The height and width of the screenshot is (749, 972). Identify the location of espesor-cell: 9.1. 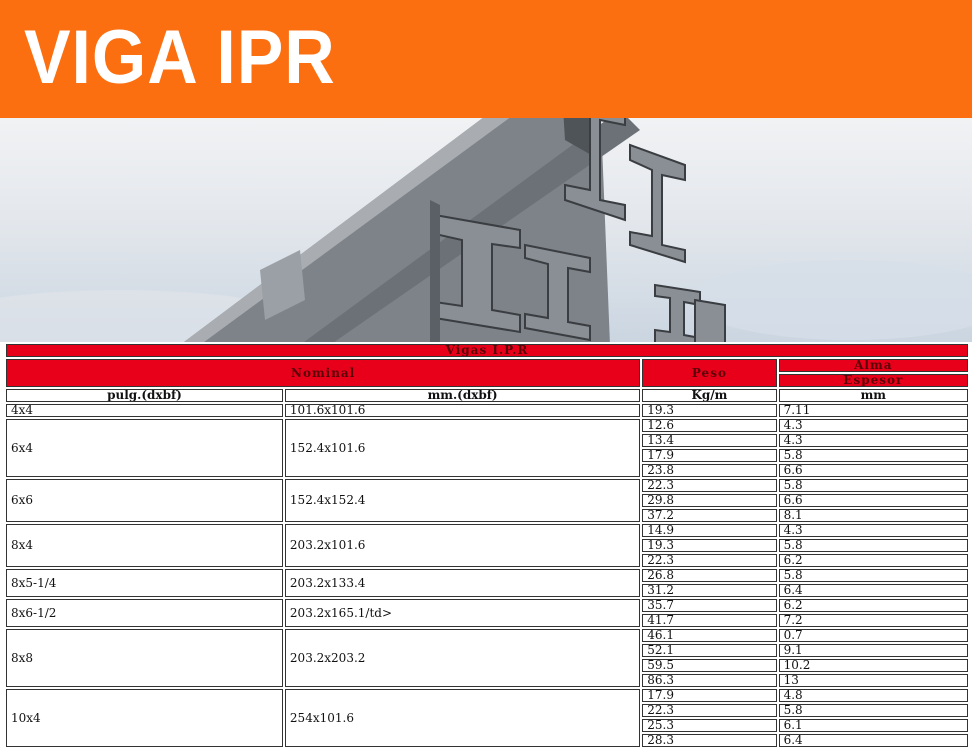
(873, 650).